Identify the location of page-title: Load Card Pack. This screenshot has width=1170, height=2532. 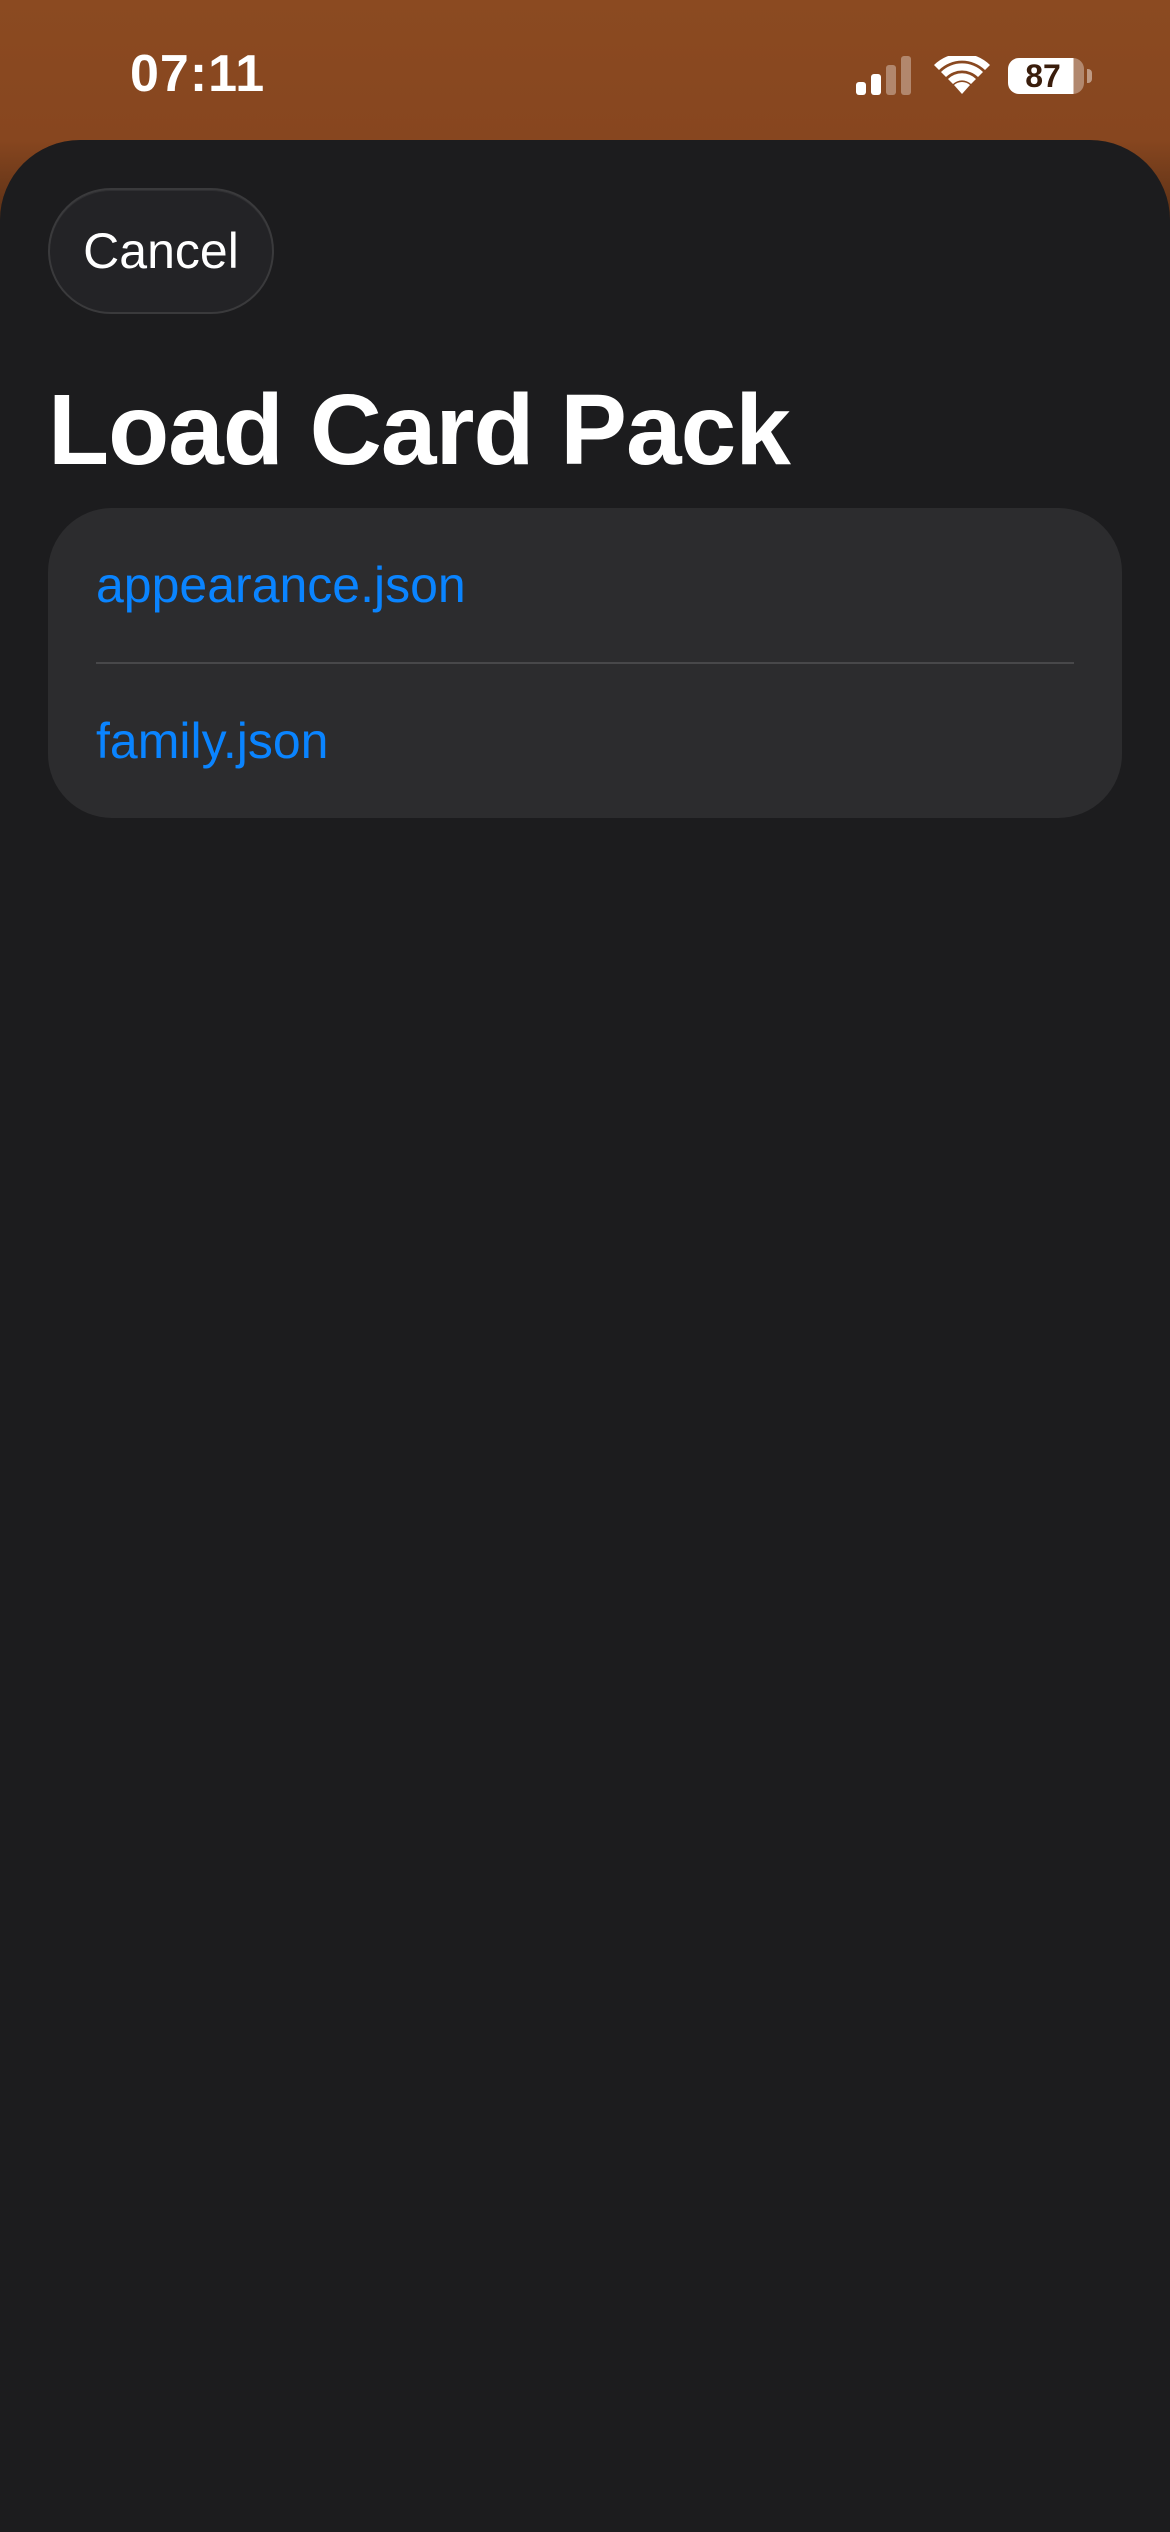
(419, 430).